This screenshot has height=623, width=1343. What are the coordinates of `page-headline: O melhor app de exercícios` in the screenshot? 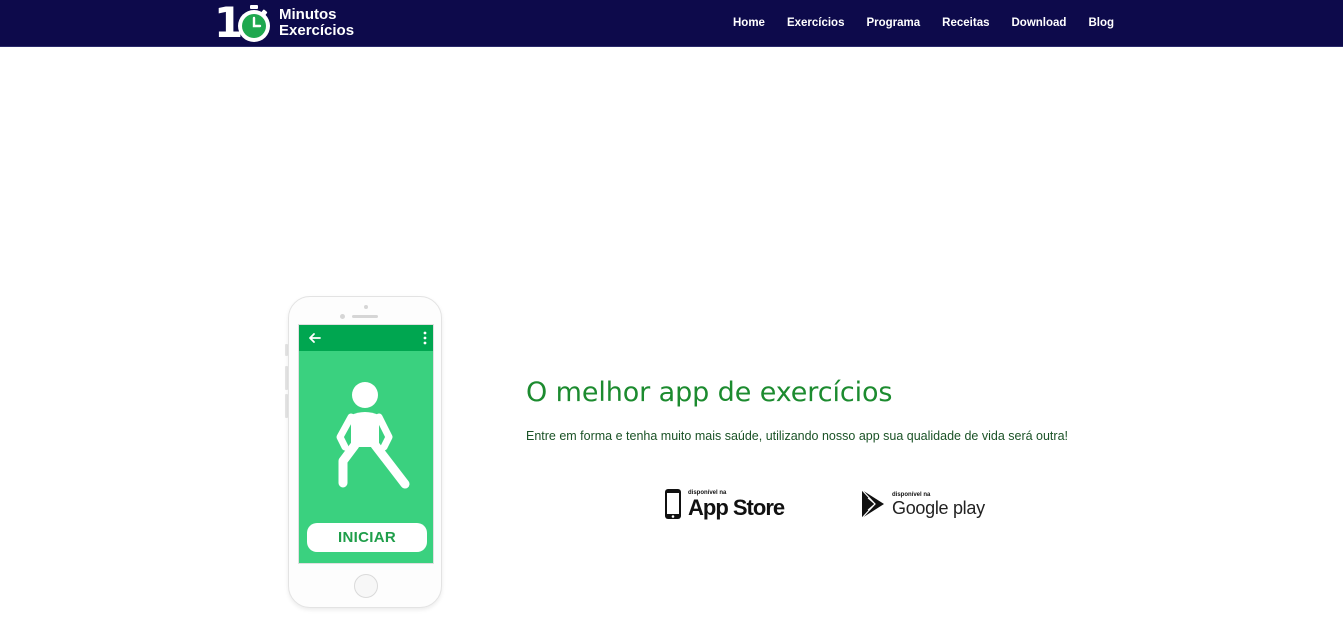 It's located at (709, 392).